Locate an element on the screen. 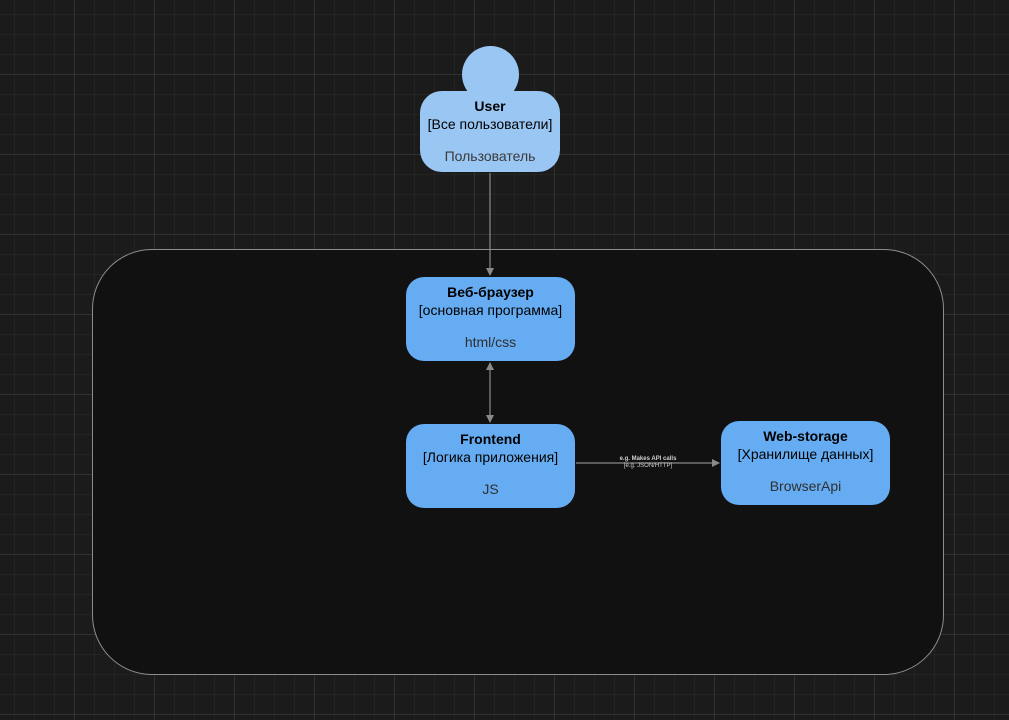 The image size is (1009, 720). edge-label-text: e.g. Makes API calls is located at coordinates (648, 459).